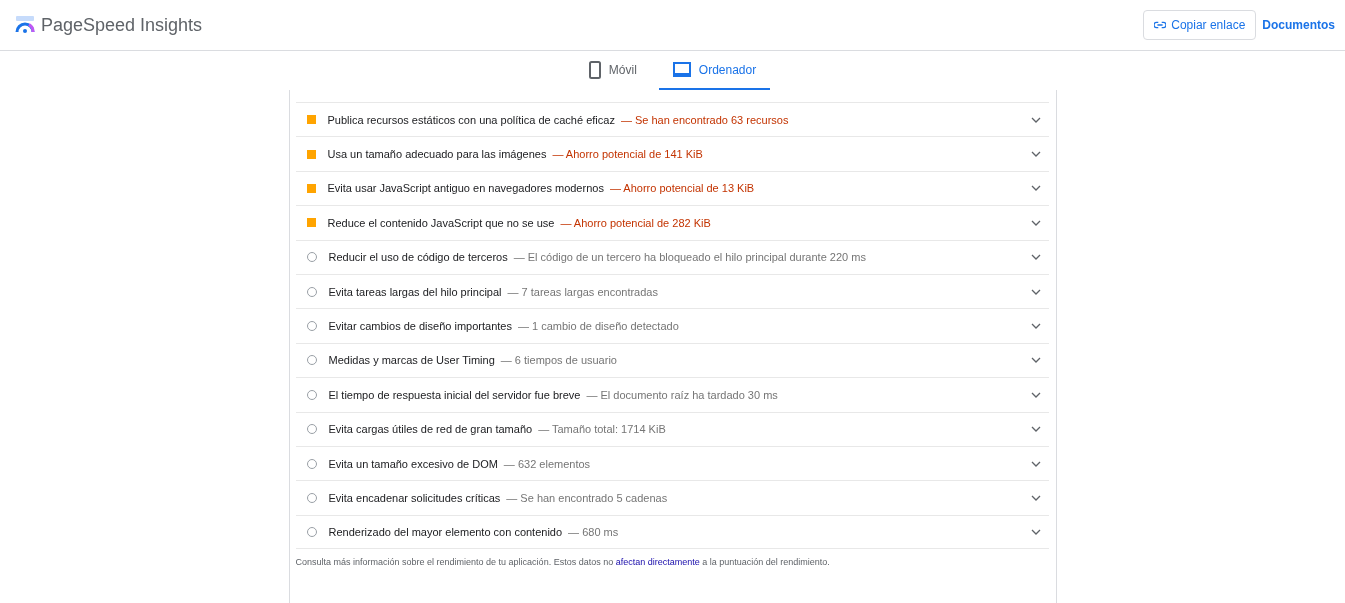  What do you see at coordinates (672, 532) in the screenshot?
I see `audit-row: Renderizado del mayor elemento con contenido — 680 ms` at bounding box center [672, 532].